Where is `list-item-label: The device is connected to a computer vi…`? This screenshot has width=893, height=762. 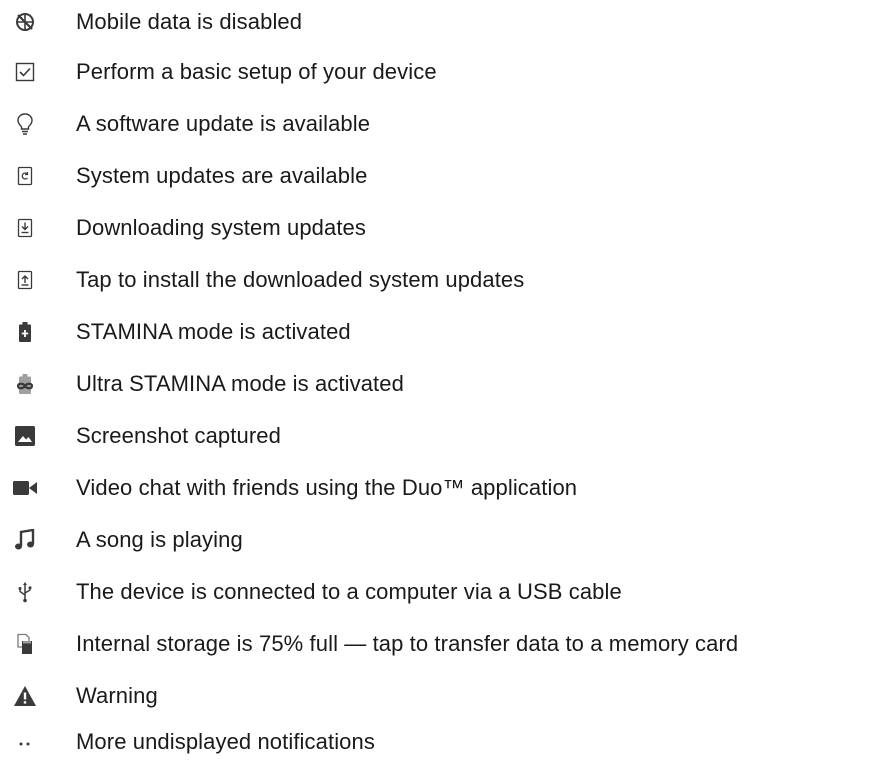
list-item-label: The device is connected to a computer vi… is located at coordinates (349, 591).